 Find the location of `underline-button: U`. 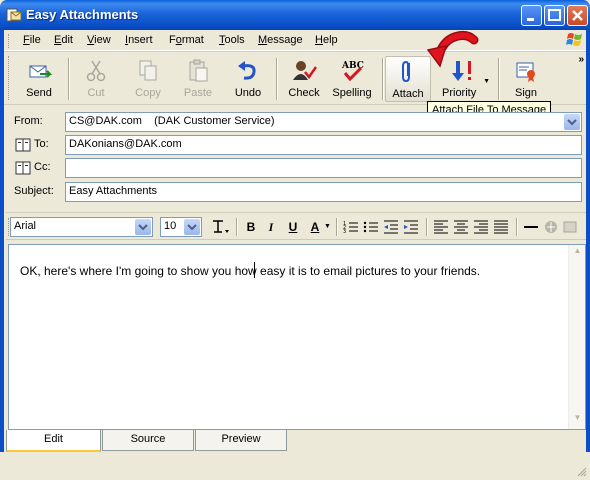

underline-button: U is located at coordinates (293, 227).